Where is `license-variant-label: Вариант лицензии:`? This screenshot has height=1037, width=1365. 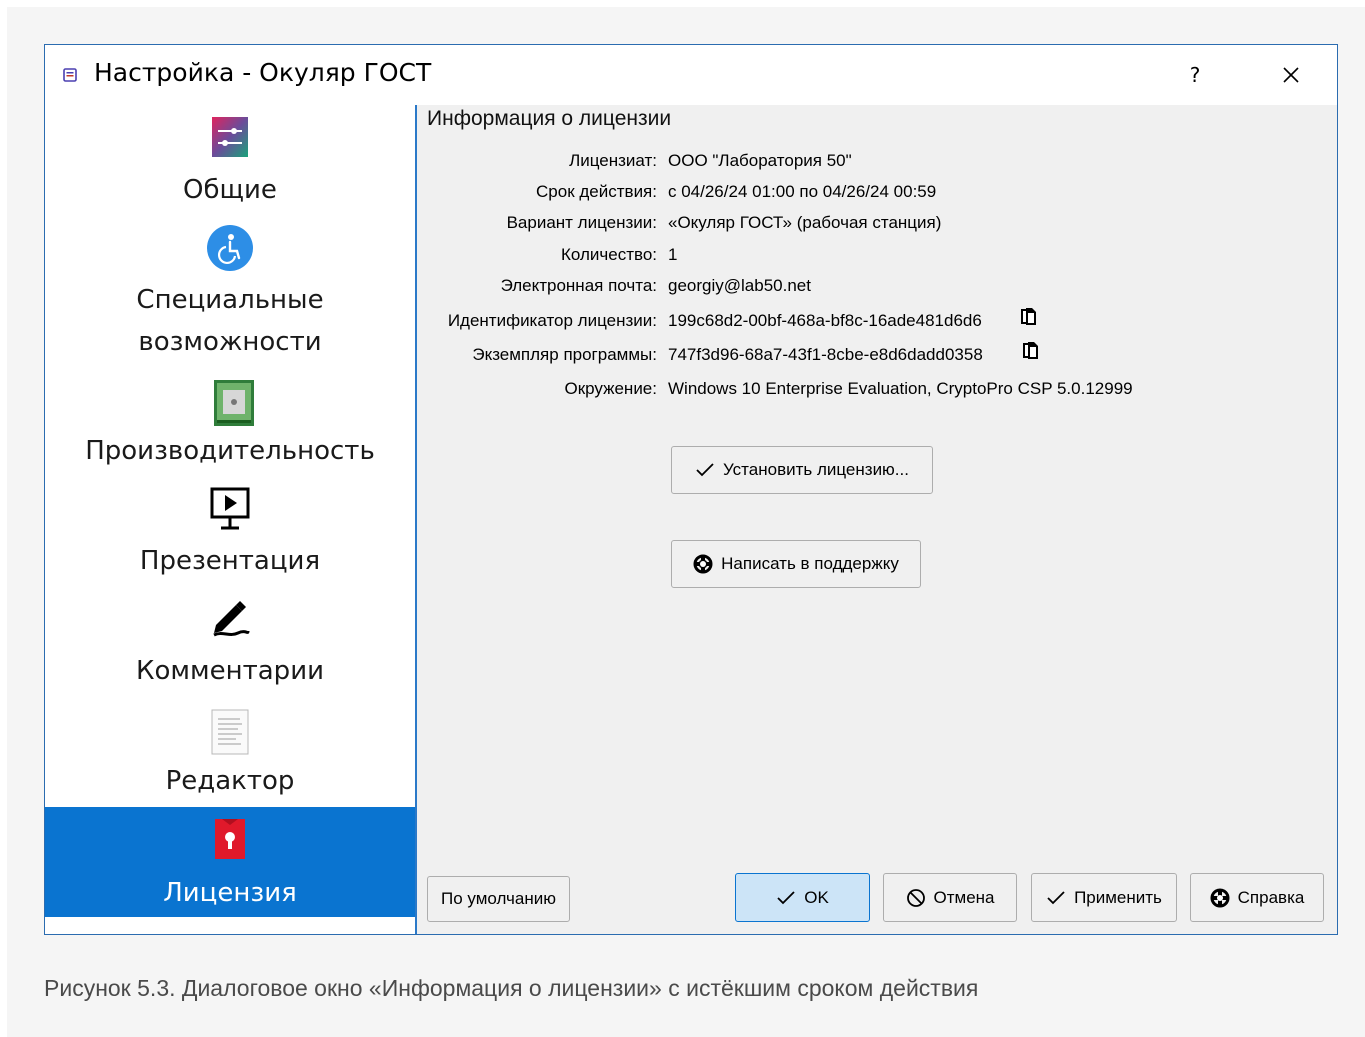 license-variant-label: Вариант лицензии: is located at coordinates (581, 222).